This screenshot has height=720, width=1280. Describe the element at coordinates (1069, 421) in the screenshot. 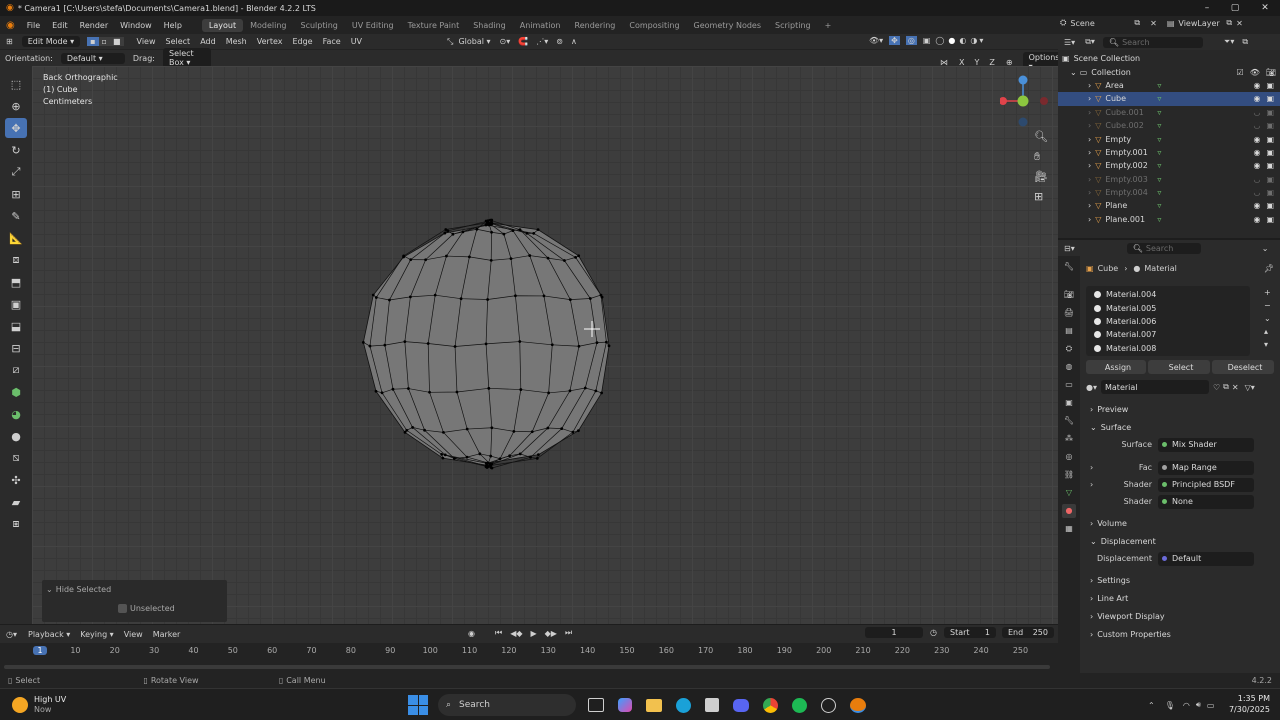

I see `modifier-tab-icon: 🔧︎` at that location.